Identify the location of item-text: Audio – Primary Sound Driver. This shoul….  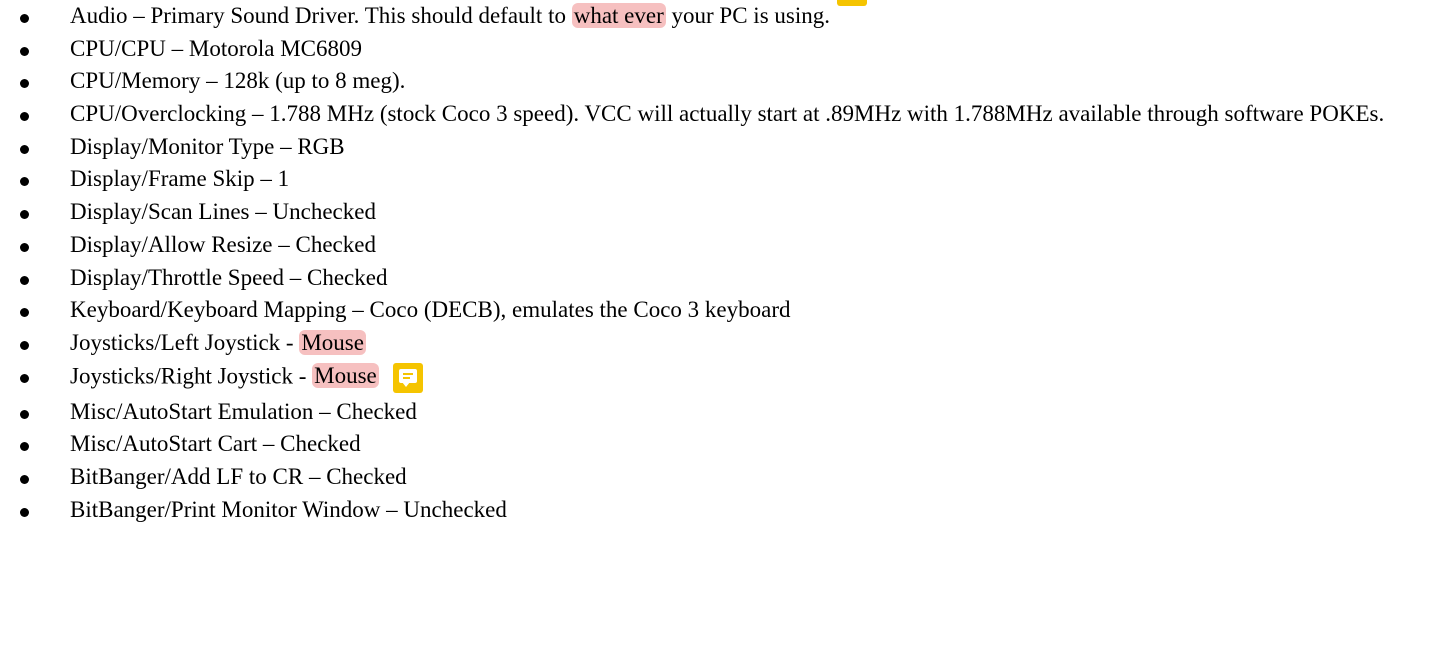
(321, 15).